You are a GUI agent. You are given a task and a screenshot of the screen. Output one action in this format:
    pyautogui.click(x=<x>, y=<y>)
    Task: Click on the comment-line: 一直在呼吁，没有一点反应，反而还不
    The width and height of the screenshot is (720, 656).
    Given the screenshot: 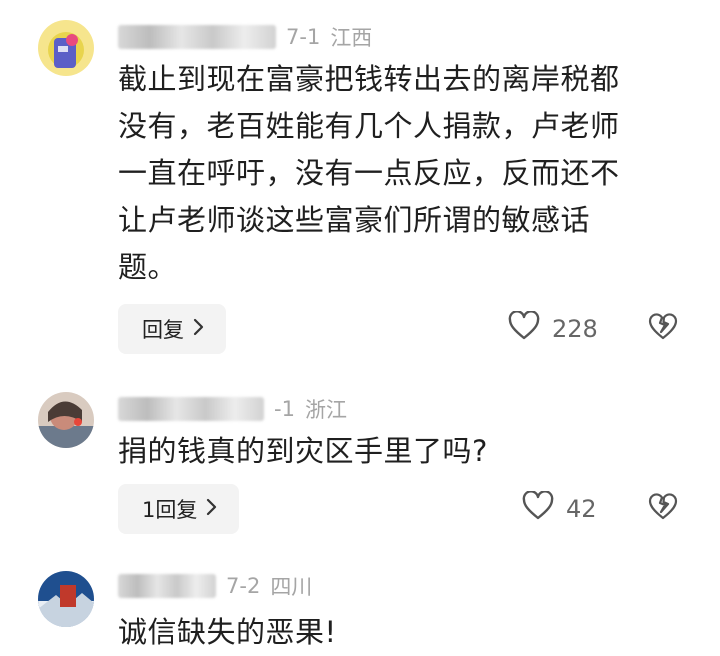 What is the action you would take?
    pyautogui.click(x=369, y=173)
    